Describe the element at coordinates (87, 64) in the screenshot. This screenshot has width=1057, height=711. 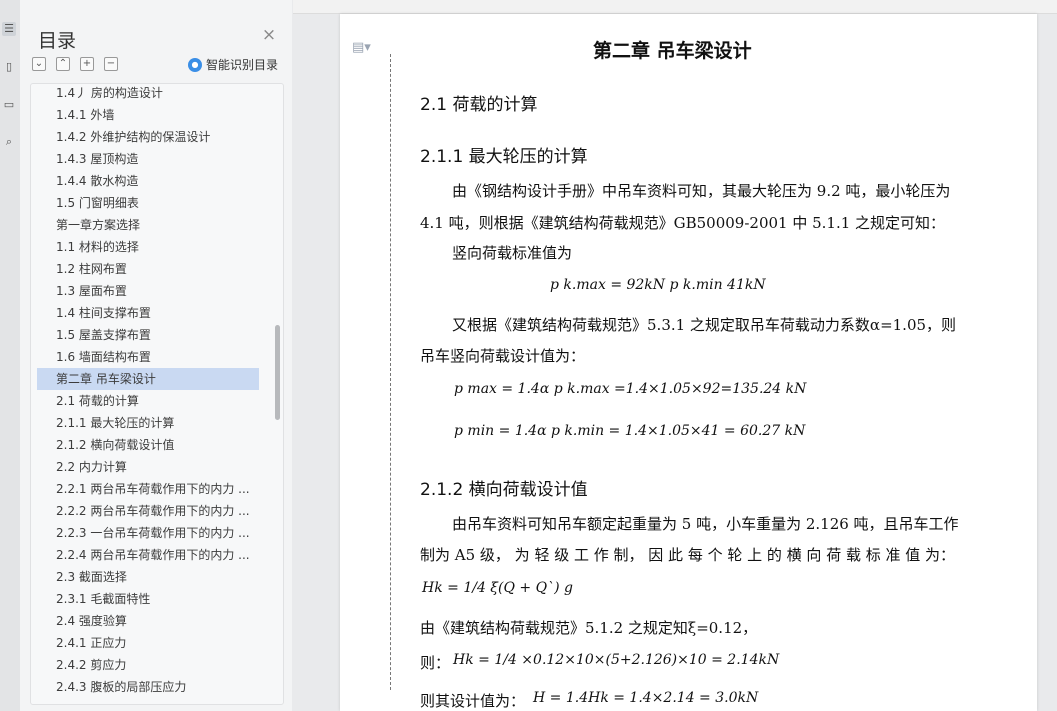
I see `add-heading-icon: +` at that location.